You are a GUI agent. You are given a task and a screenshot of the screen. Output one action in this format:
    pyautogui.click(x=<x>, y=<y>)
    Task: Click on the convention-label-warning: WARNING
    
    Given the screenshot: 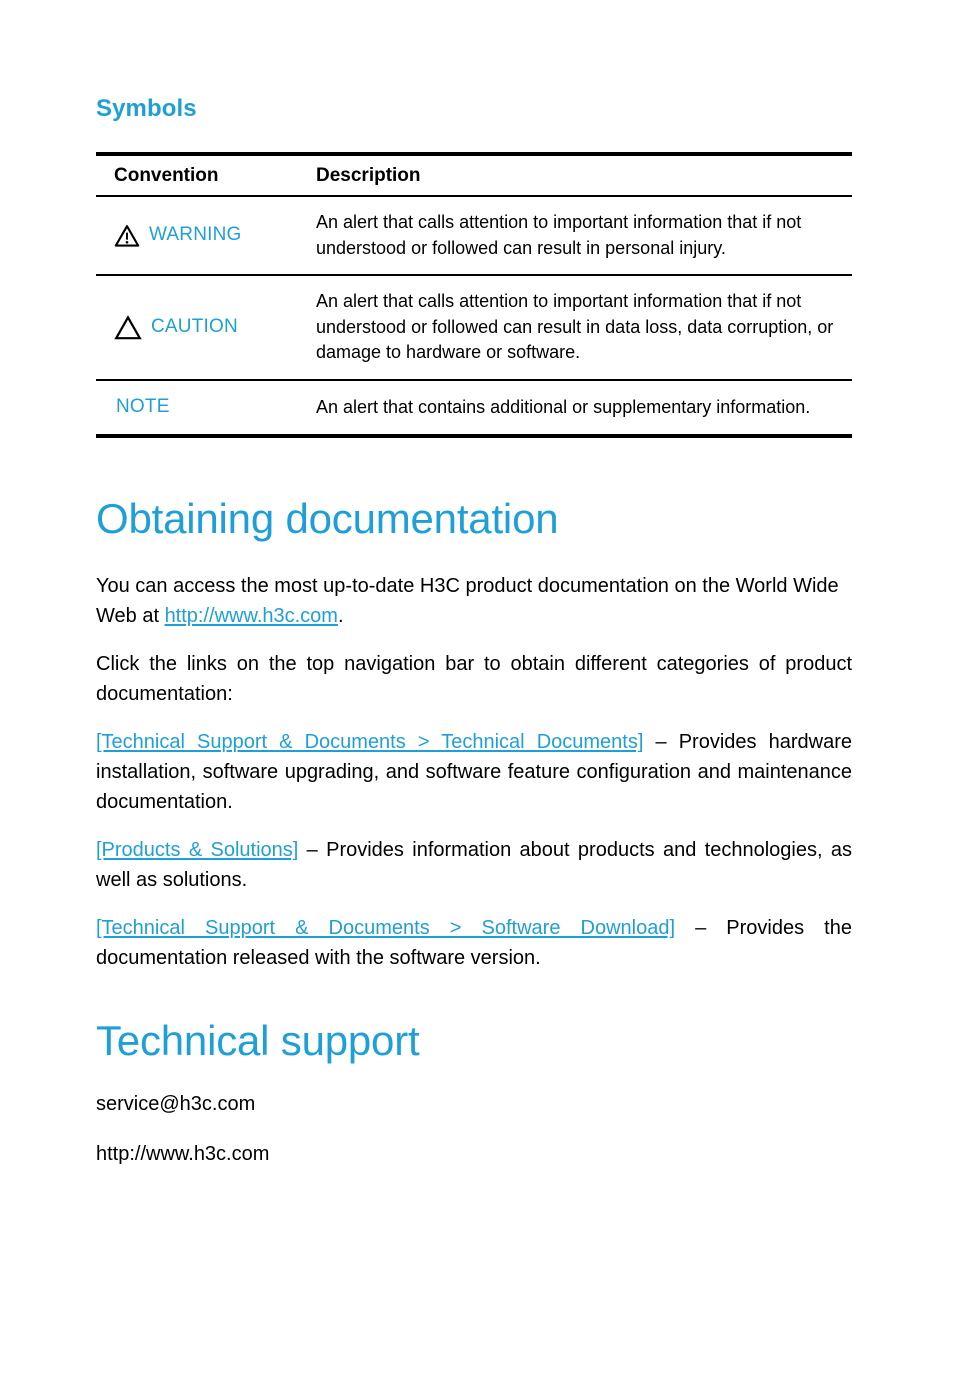 What is the action you would take?
    pyautogui.click(x=195, y=235)
    